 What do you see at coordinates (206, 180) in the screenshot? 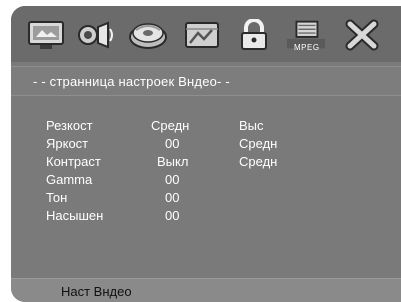
I see `setting-row-gamma: Gamma 00` at bounding box center [206, 180].